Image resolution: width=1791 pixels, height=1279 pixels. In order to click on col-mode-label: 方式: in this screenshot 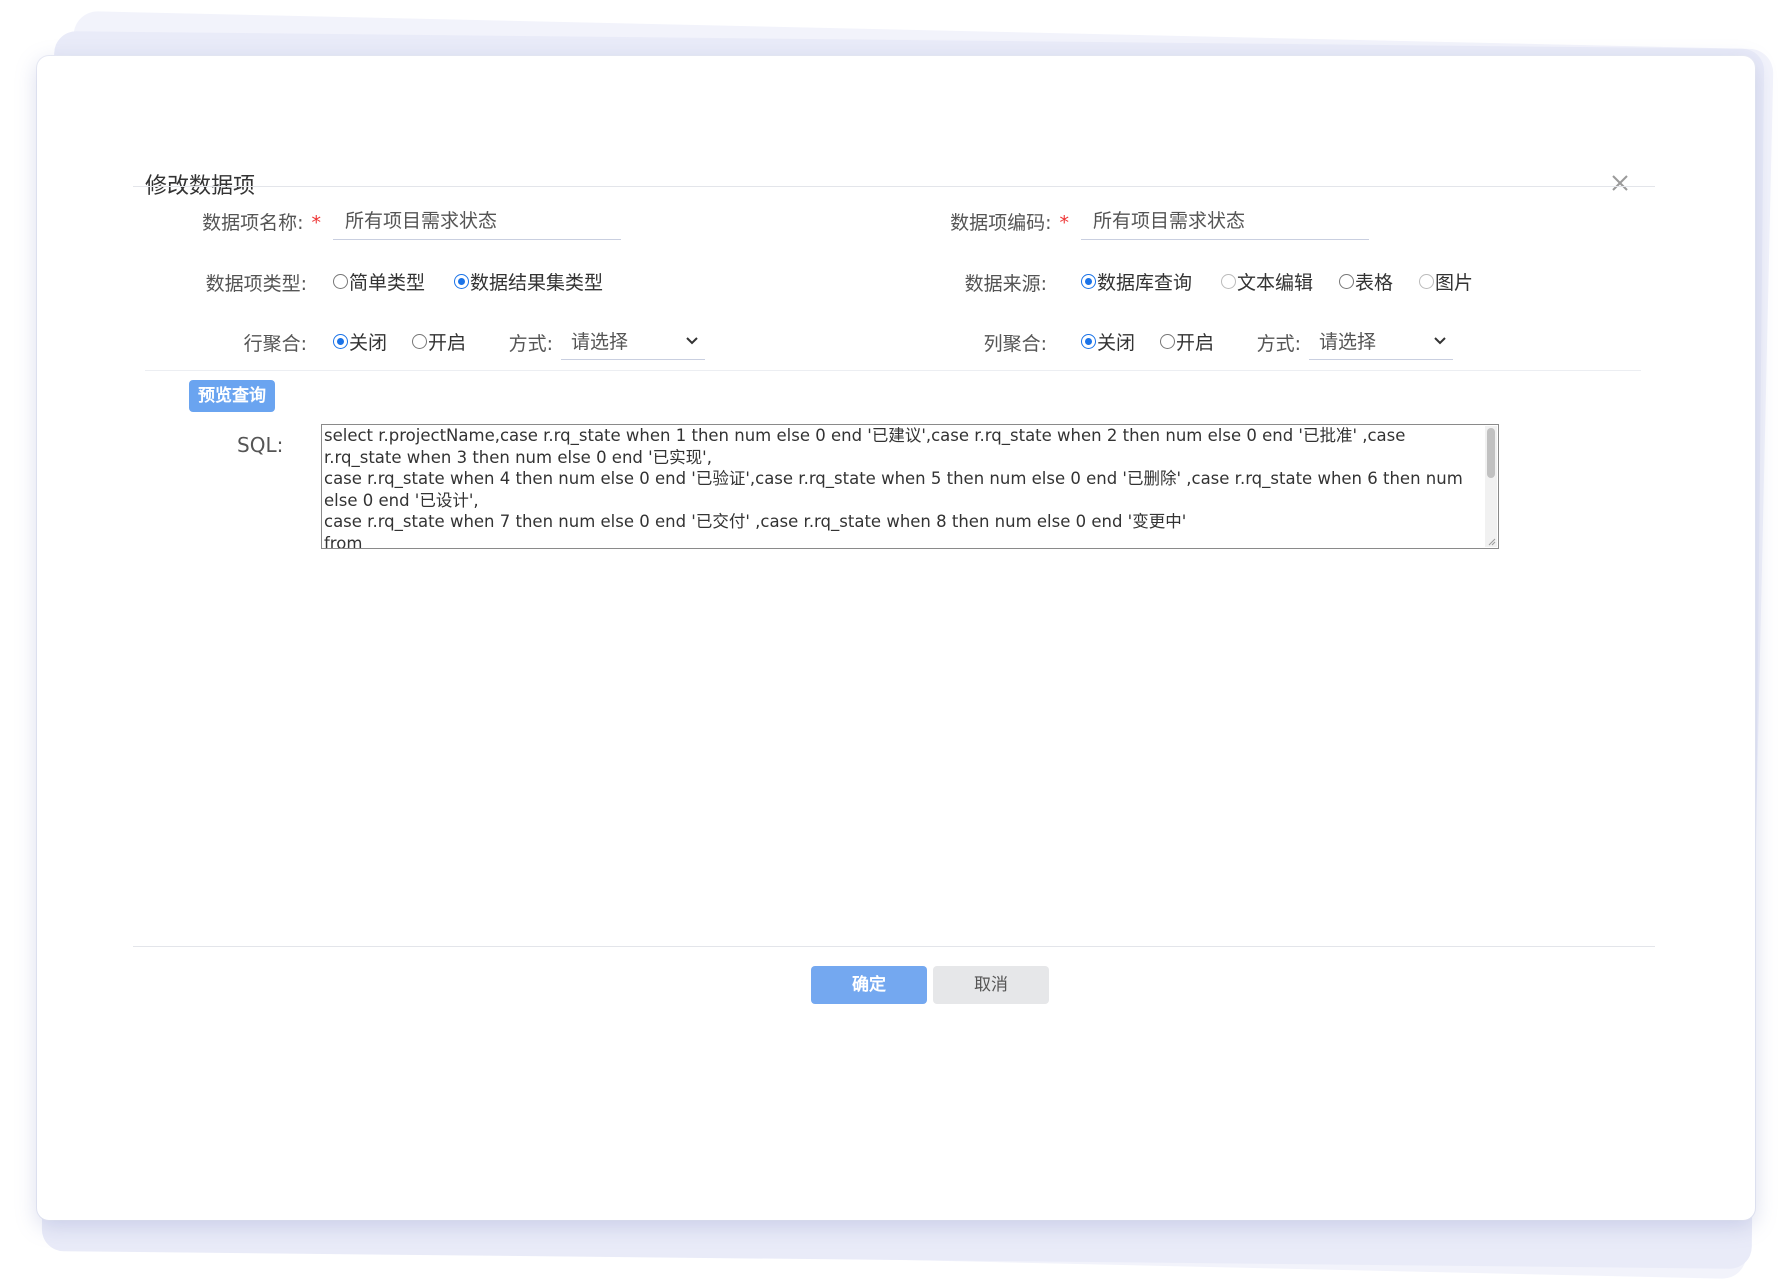, I will do `click(1278, 344)`.